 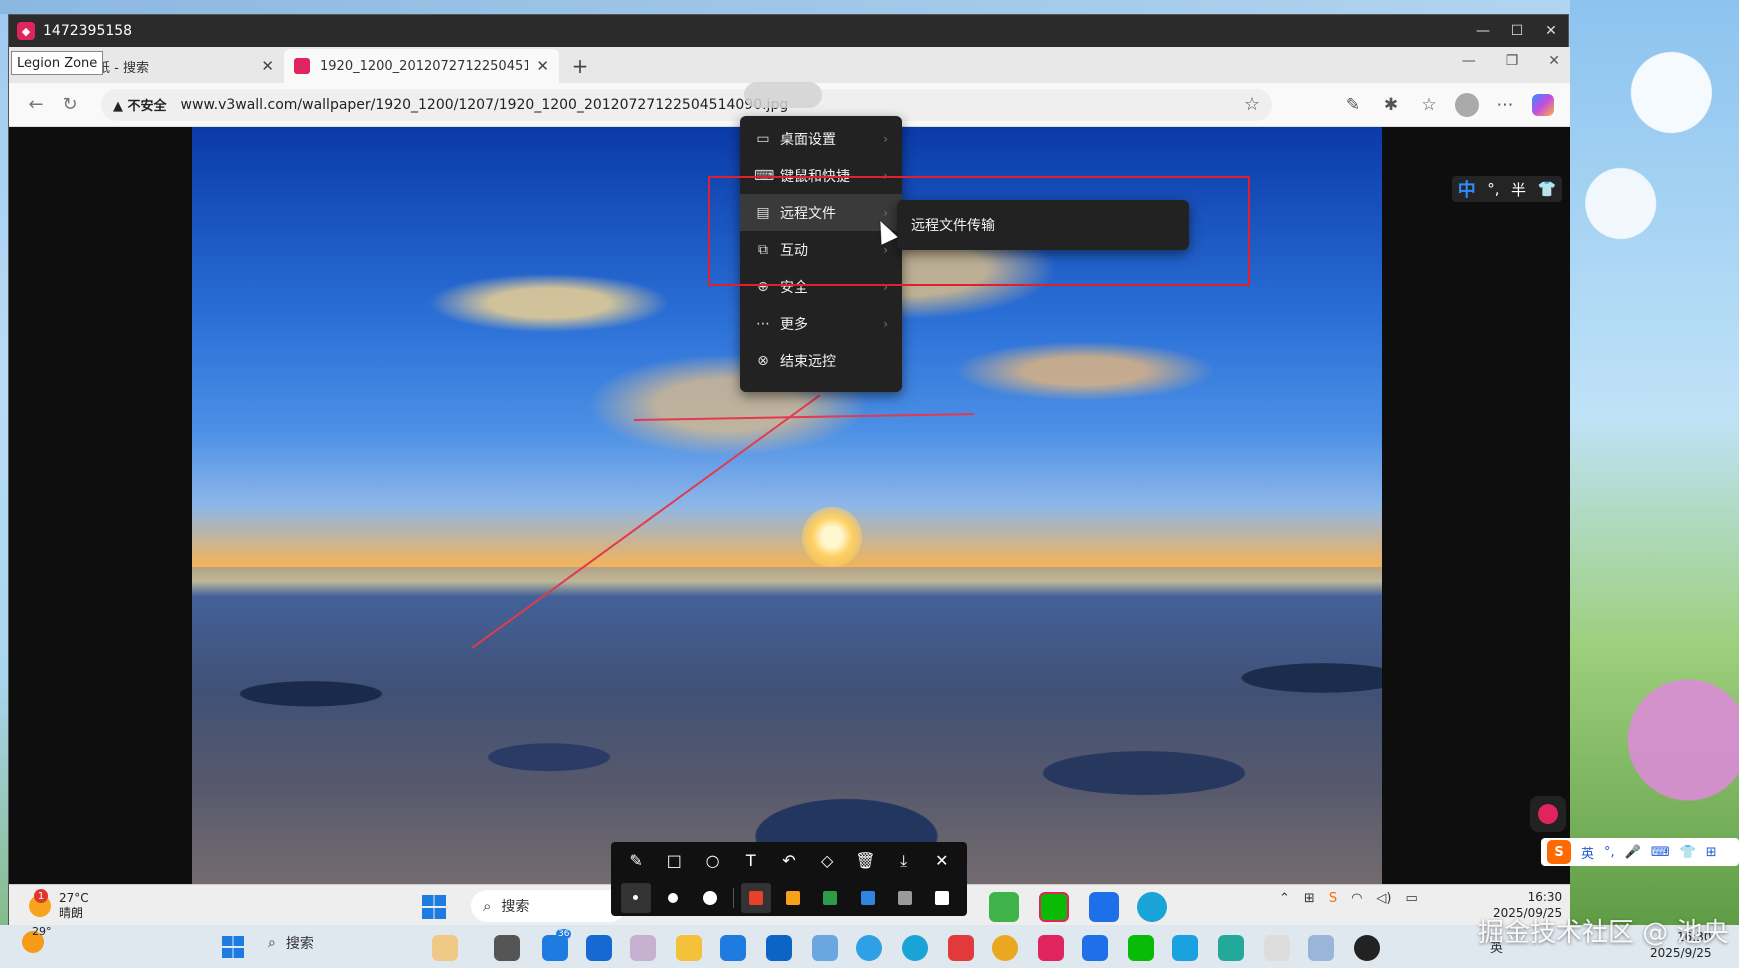 I want to click on host-wechat-icon, so click(x=1141, y=948).